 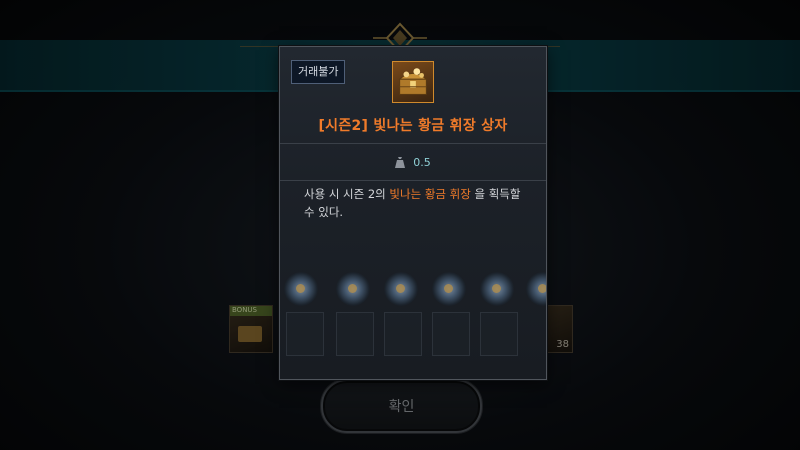 What do you see at coordinates (416, 203) in the screenshot?
I see `item-description: 사용 시 시즌 2의 빛나는 황금 휘장 을 획득할 수 있다.` at bounding box center [416, 203].